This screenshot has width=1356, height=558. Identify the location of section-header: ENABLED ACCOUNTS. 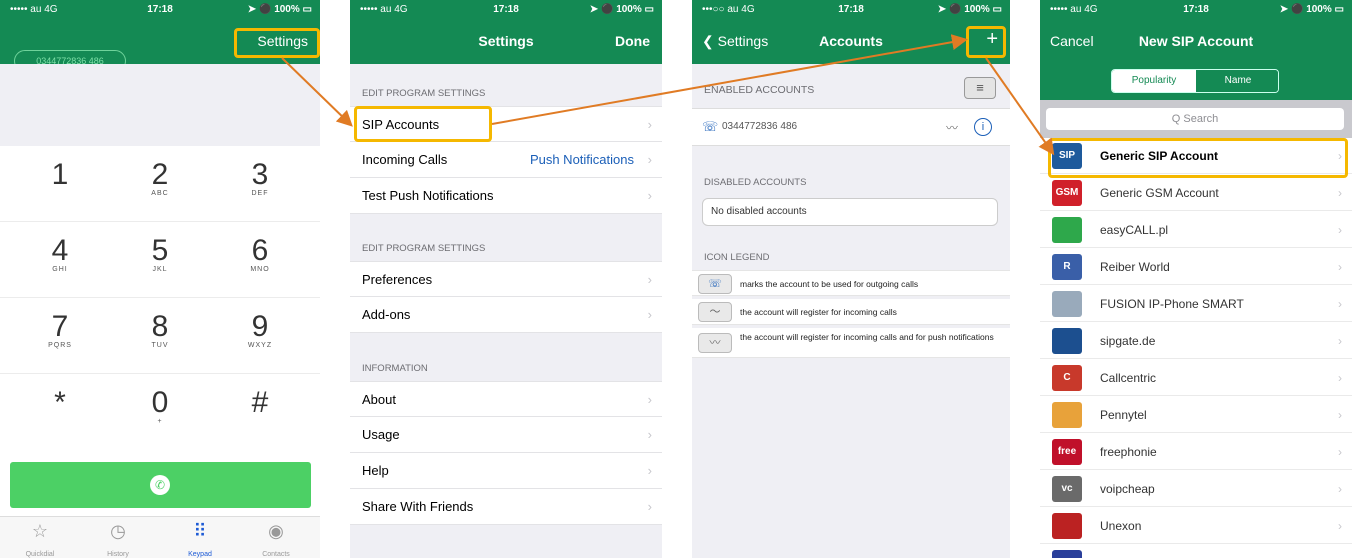
(759, 90).